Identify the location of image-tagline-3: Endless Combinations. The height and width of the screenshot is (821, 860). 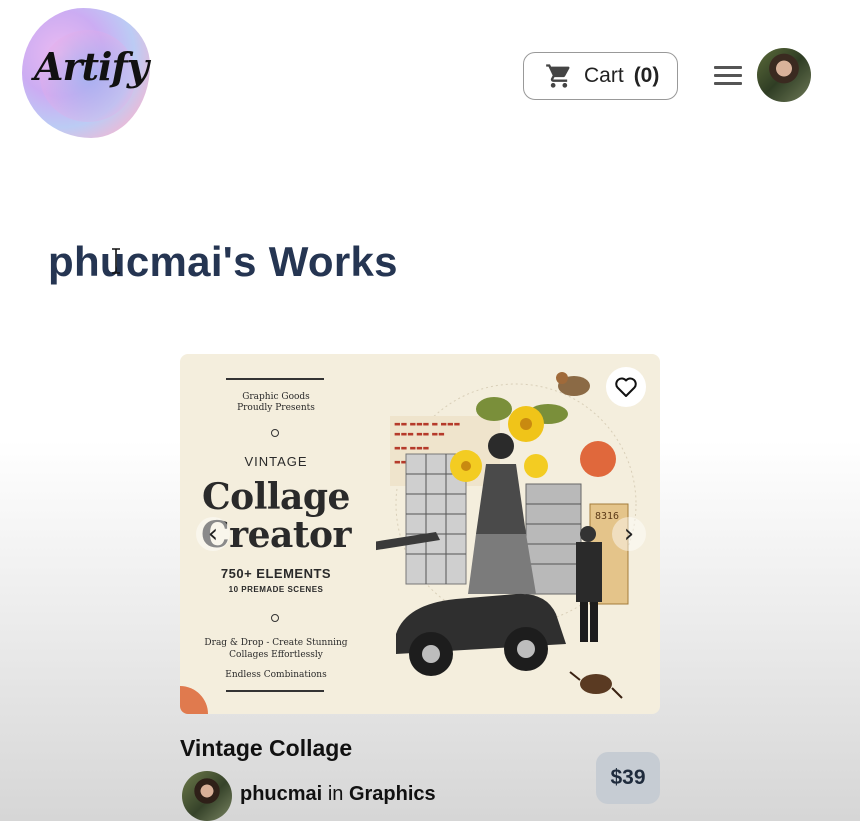
(276, 675).